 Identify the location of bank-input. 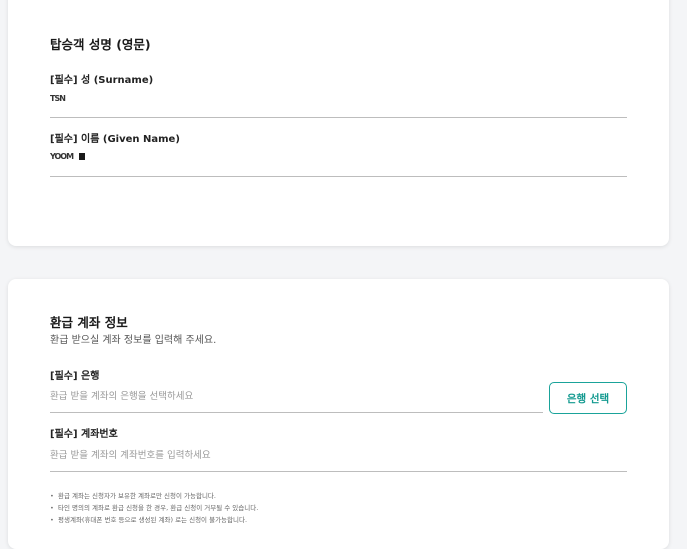
(295, 396).